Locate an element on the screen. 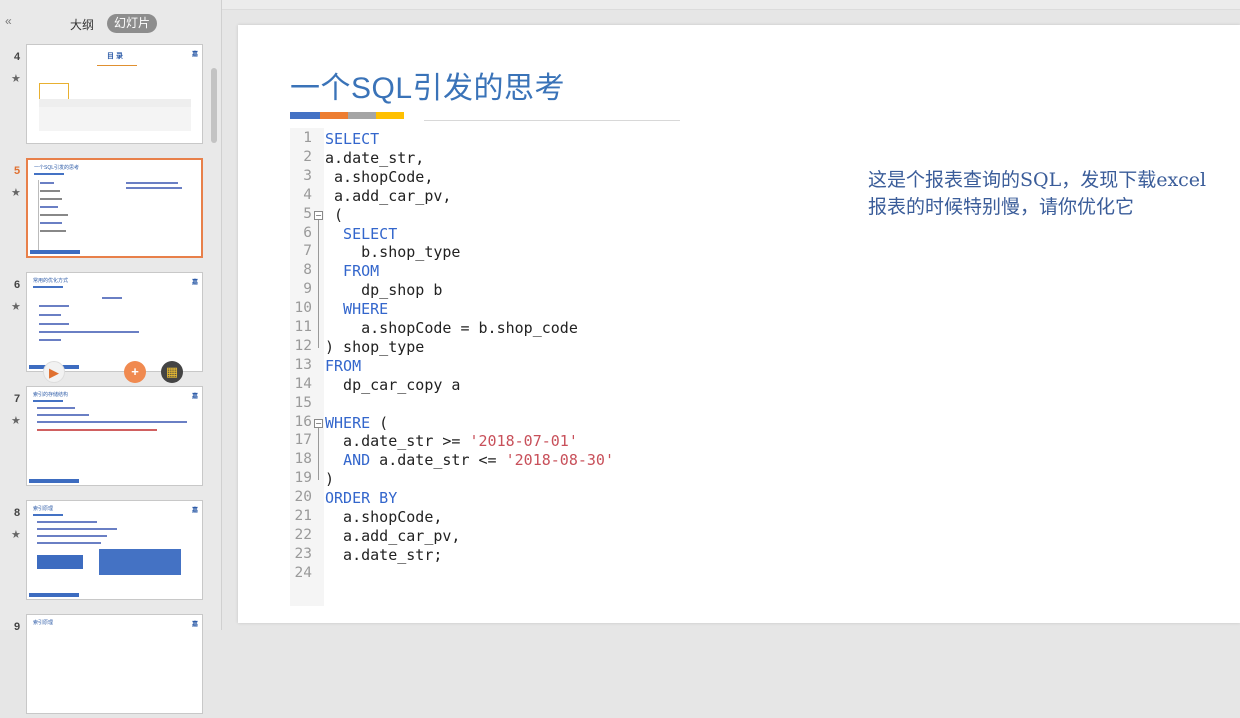 This screenshot has width=1240, height=718. tab-slides: 幻灯片 is located at coordinates (132, 23).